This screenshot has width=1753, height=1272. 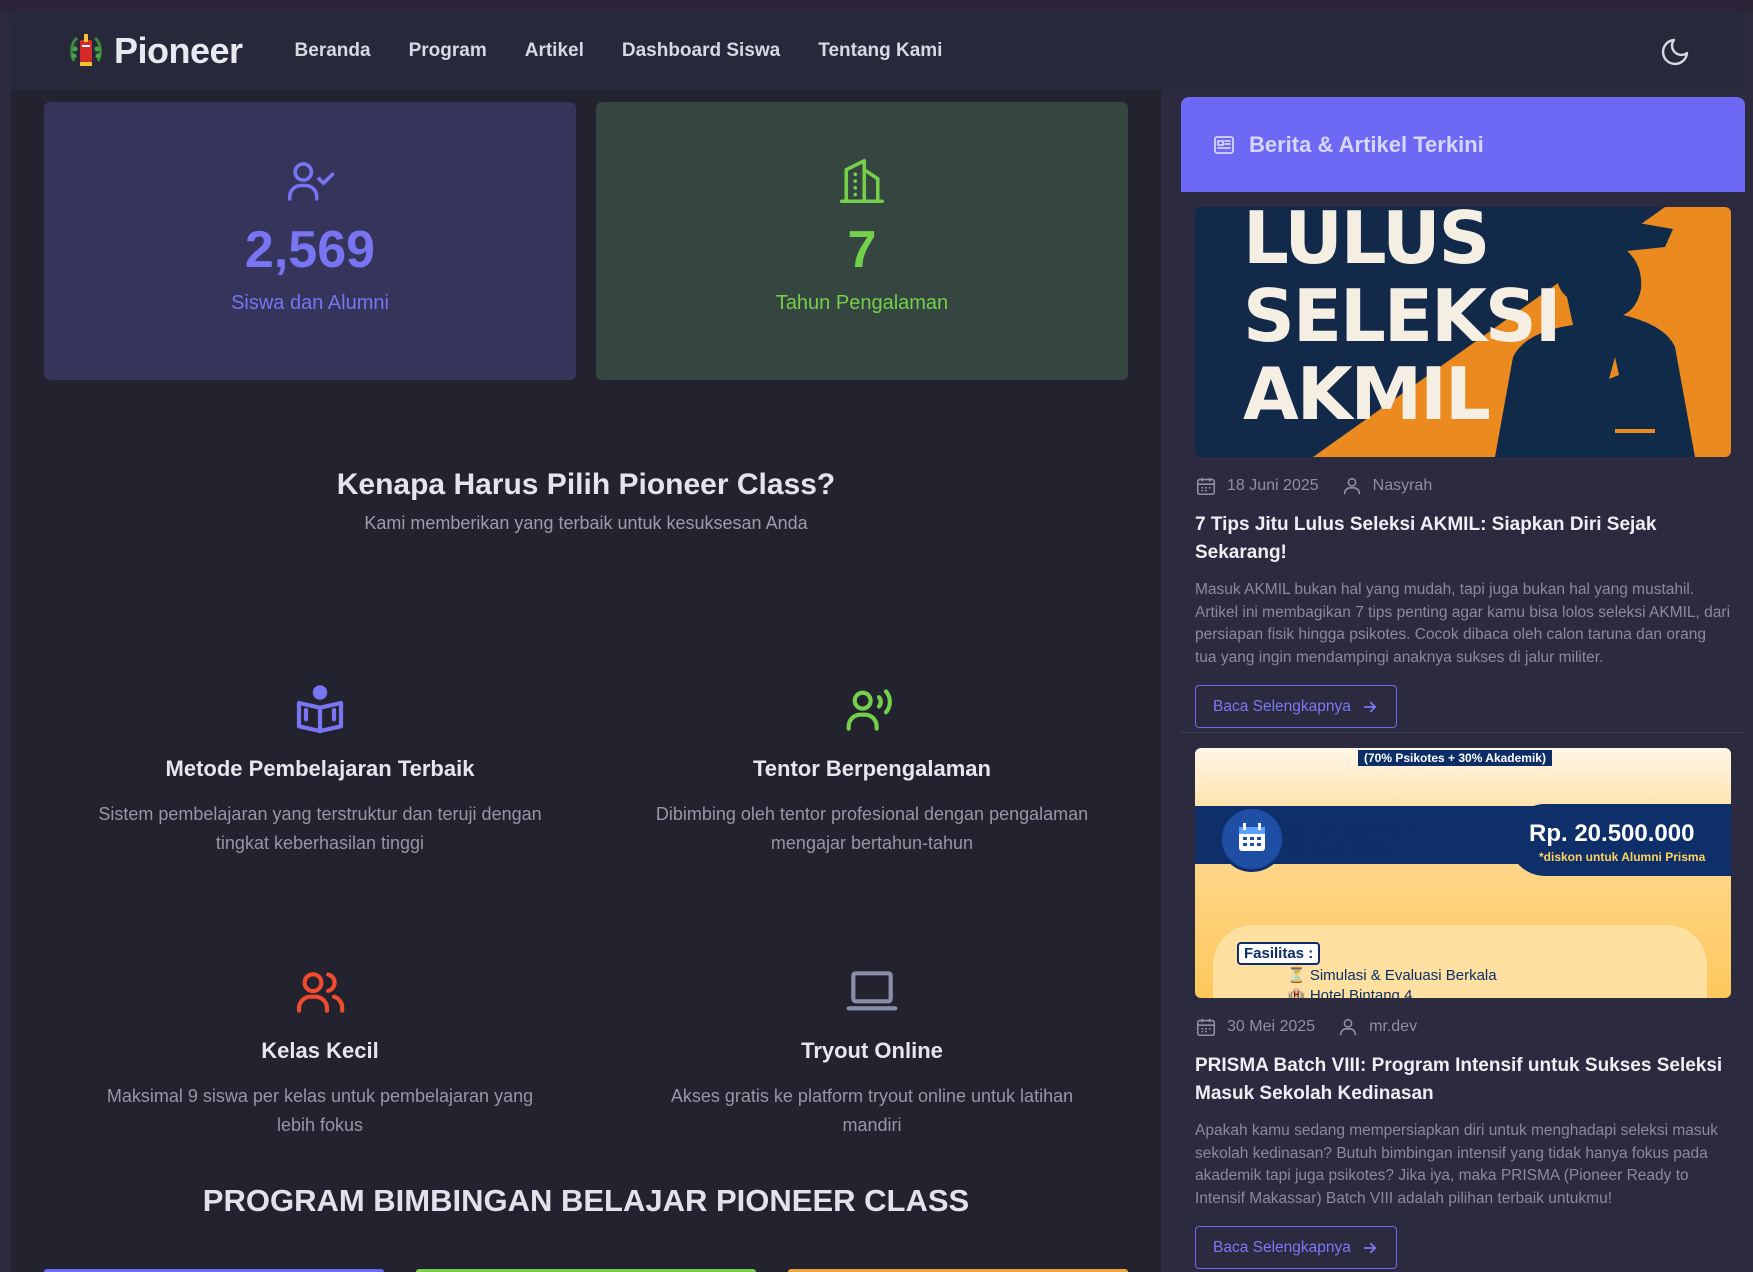 What do you see at coordinates (554, 51) in the screenshot?
I see `nav-item-artikel: Artikel` at bounding box center [554, 51].